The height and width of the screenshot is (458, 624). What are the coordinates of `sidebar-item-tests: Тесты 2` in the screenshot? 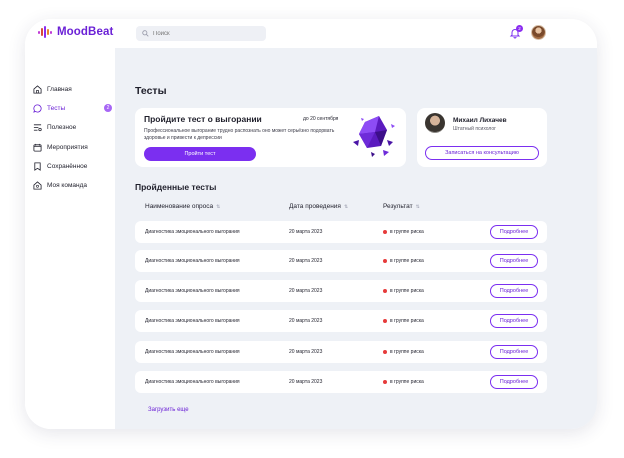 It's located at (73, 108).